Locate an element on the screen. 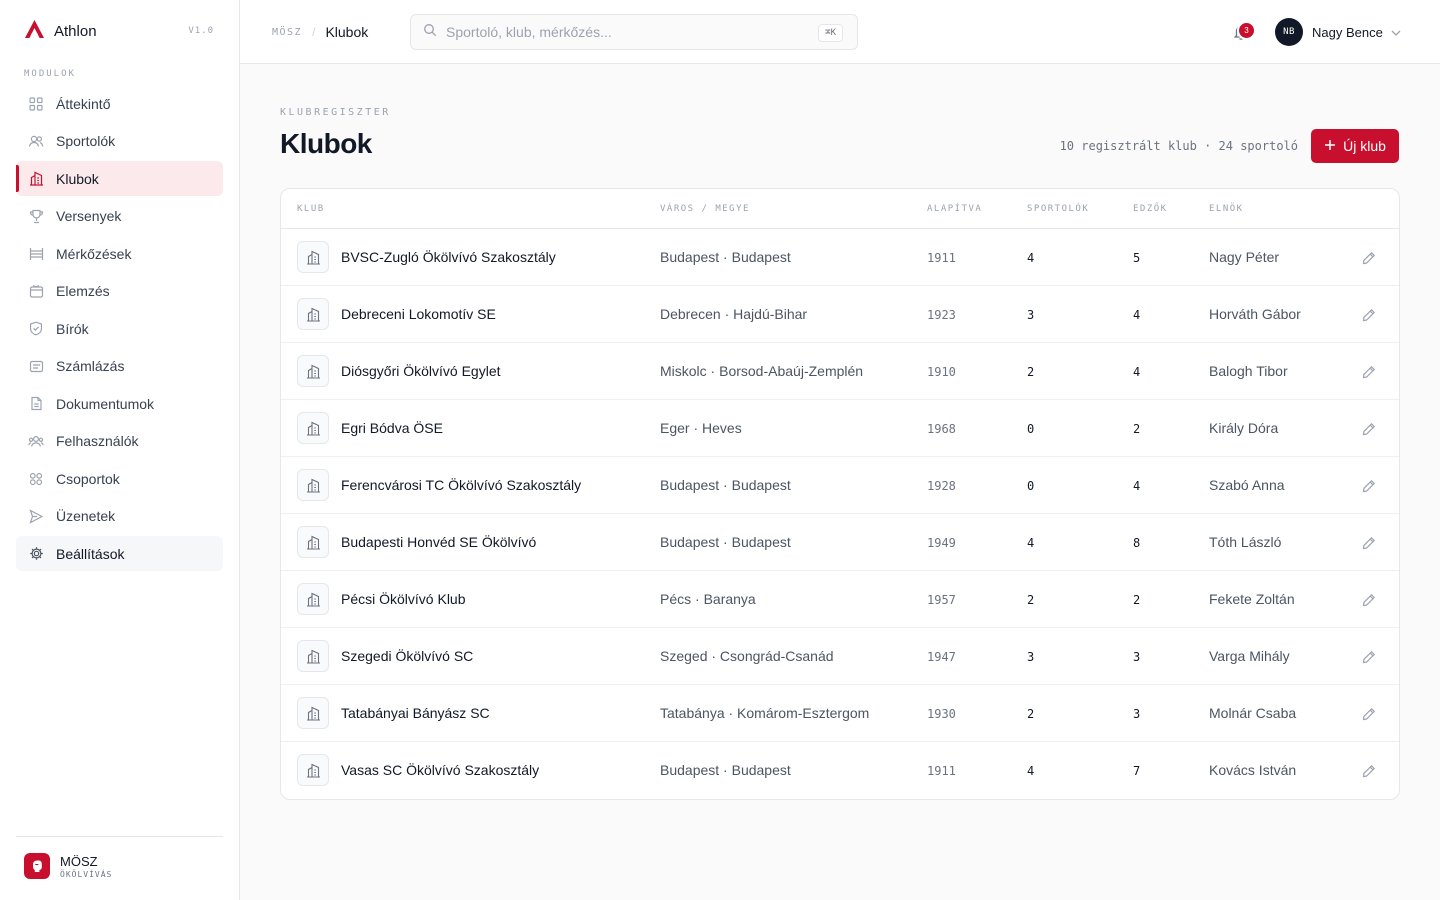 The width and height of the screenshot is (1440, 900). shield-icon is located at coordinates (36, 329).